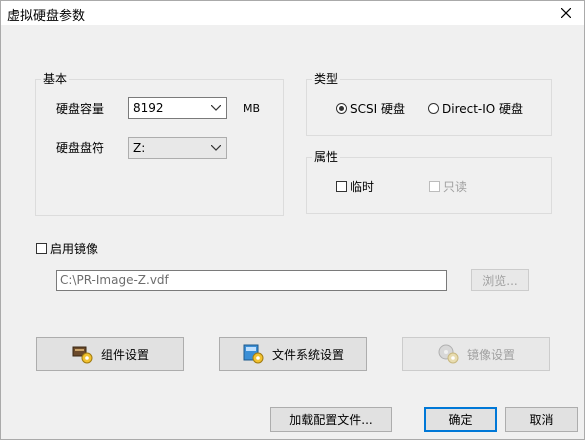  I want to click on component-settings-button: 组件设置, so click(110, 354).